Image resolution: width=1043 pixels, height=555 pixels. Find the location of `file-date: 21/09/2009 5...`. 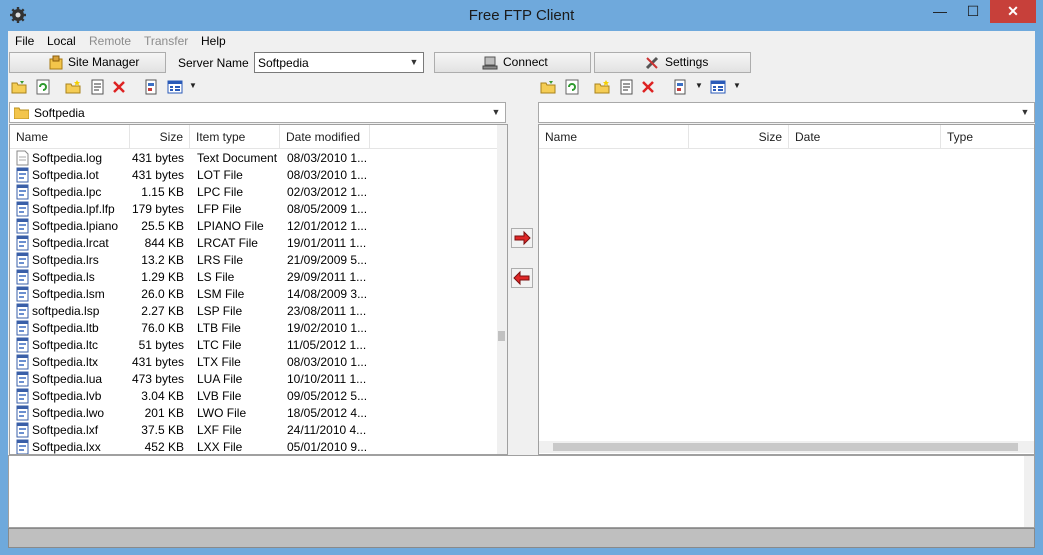

file-date: 21/09/2009 5... is located at coordinates (327, 260).